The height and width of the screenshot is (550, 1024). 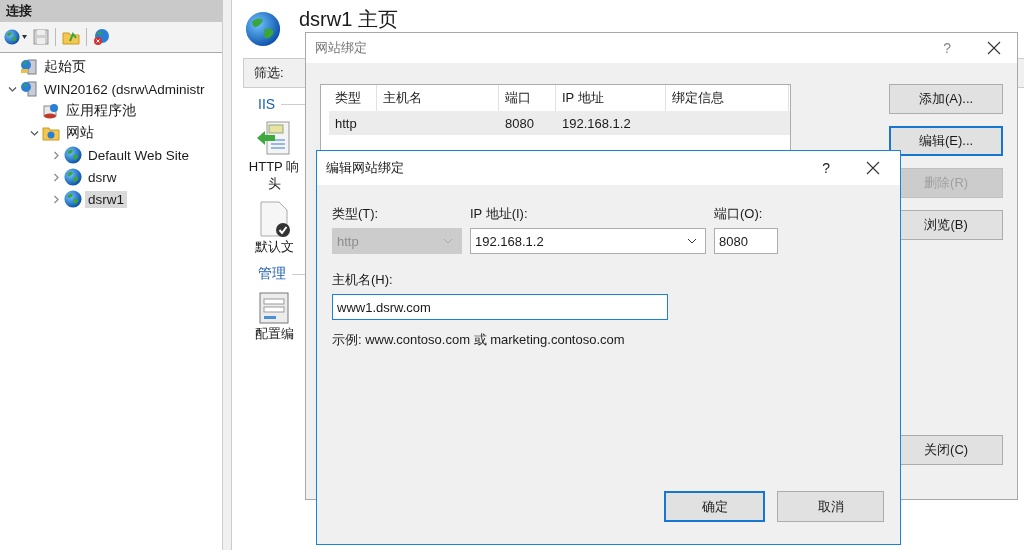 What do you see at coordinates (139, 155) in the screenshot?
I see `tree-item: Default Web Site` at bounding box center [139, 155].